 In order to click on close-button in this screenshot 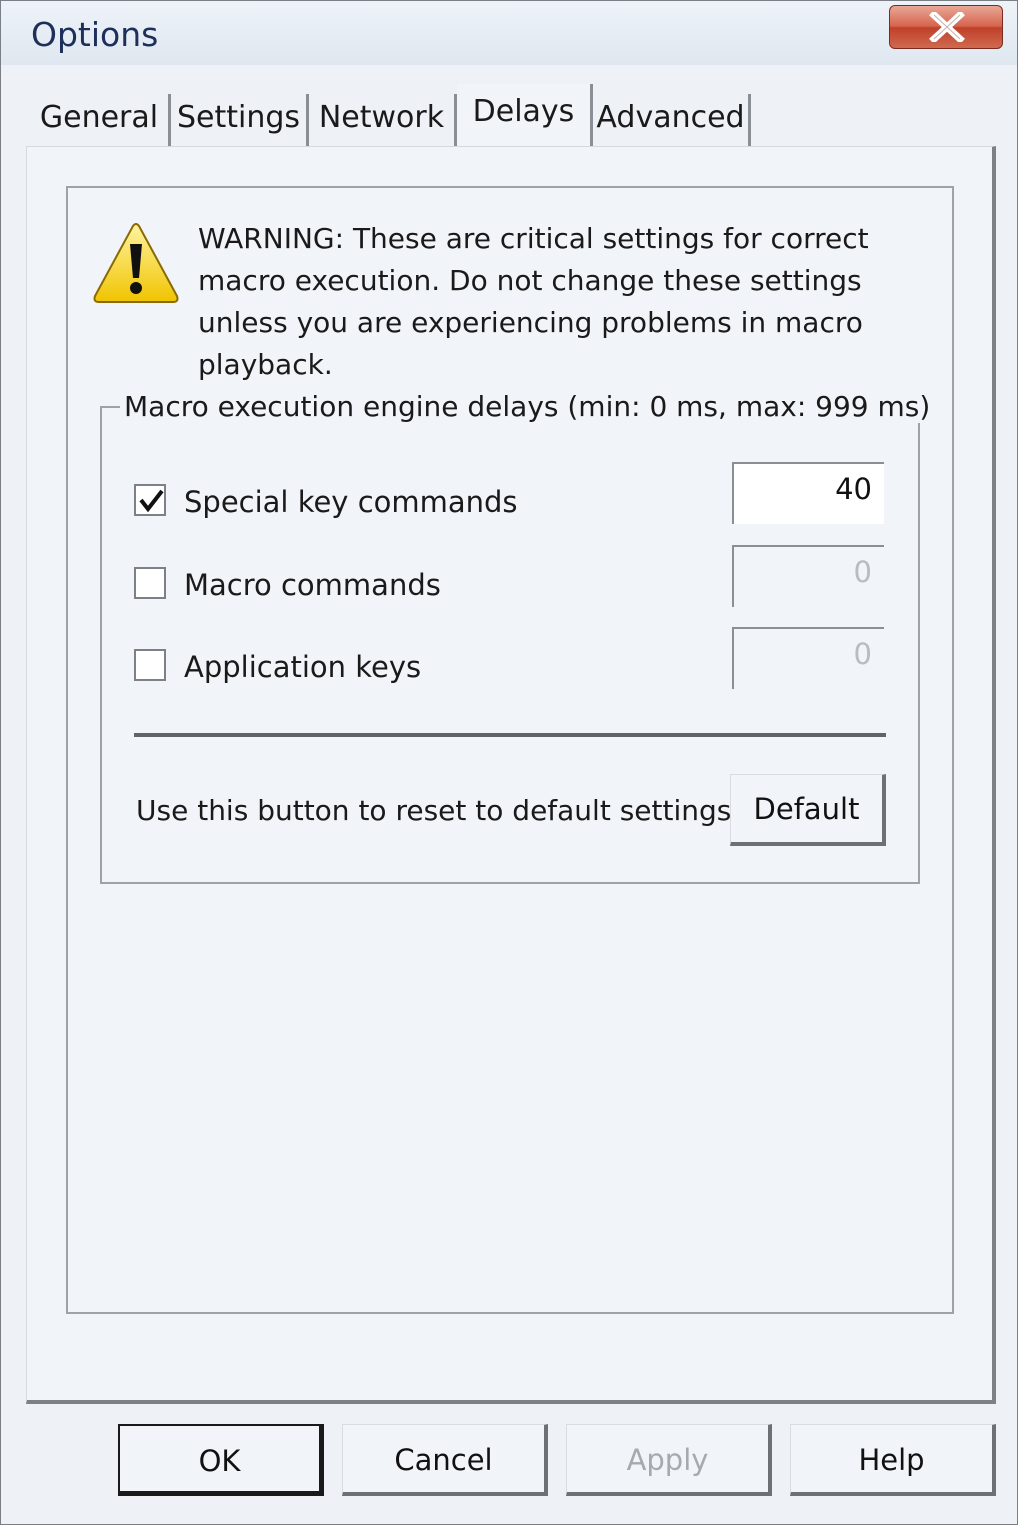, I will do `click(946, 27)`.